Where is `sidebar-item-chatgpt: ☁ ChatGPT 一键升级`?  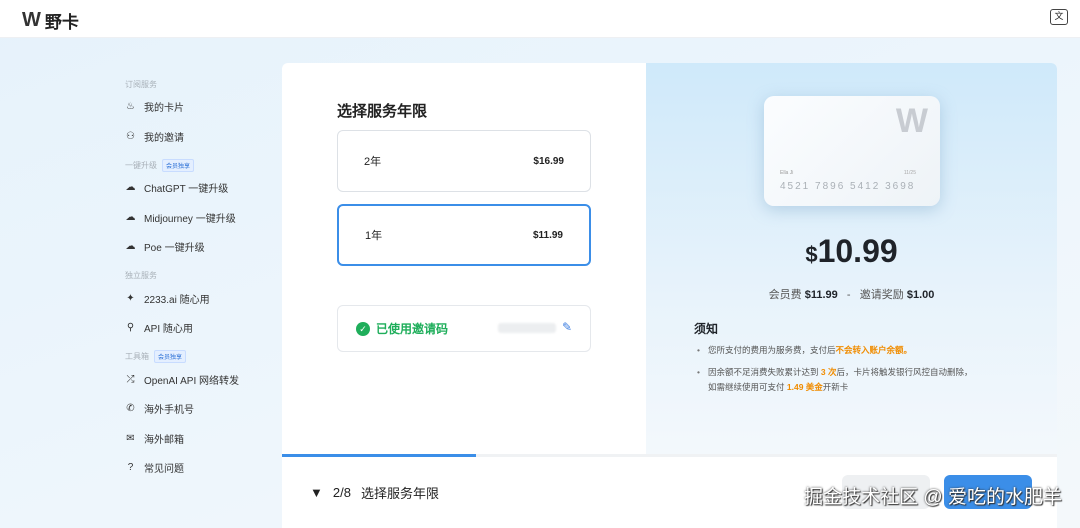 sidebar-item-chatgpt: ☁ ChatGPT 一键升级 is located at coordinates (200, 188).